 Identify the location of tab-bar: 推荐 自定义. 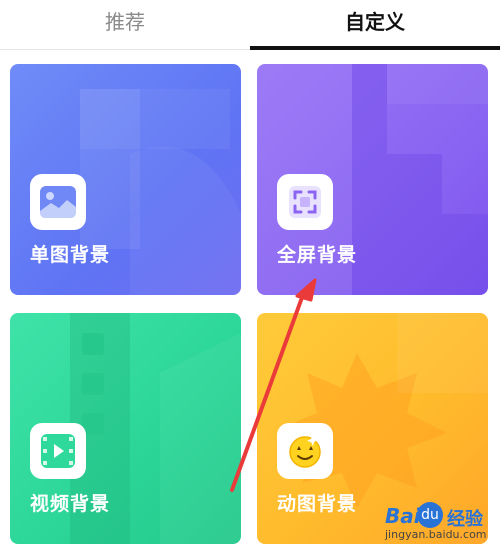
(250, 25).